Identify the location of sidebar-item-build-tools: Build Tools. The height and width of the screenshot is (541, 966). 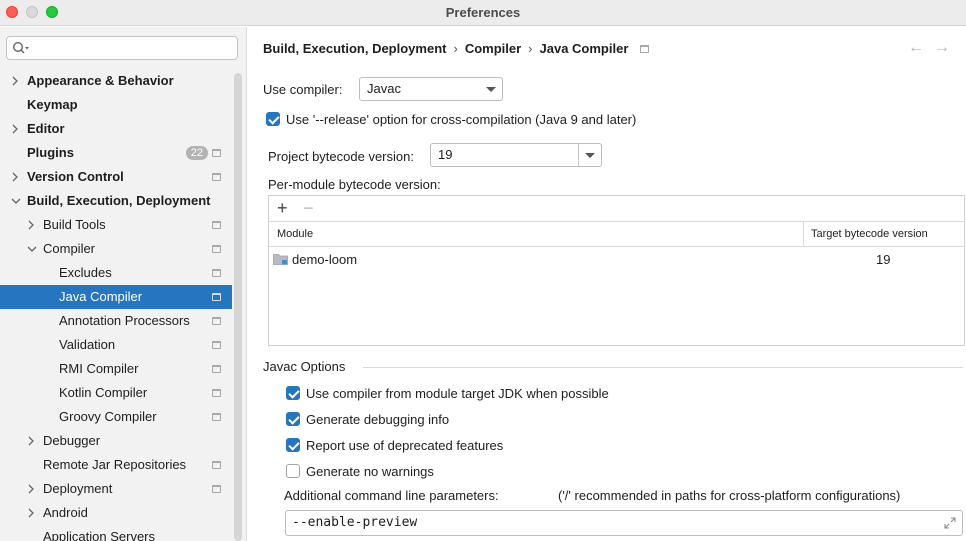
(116, 225).